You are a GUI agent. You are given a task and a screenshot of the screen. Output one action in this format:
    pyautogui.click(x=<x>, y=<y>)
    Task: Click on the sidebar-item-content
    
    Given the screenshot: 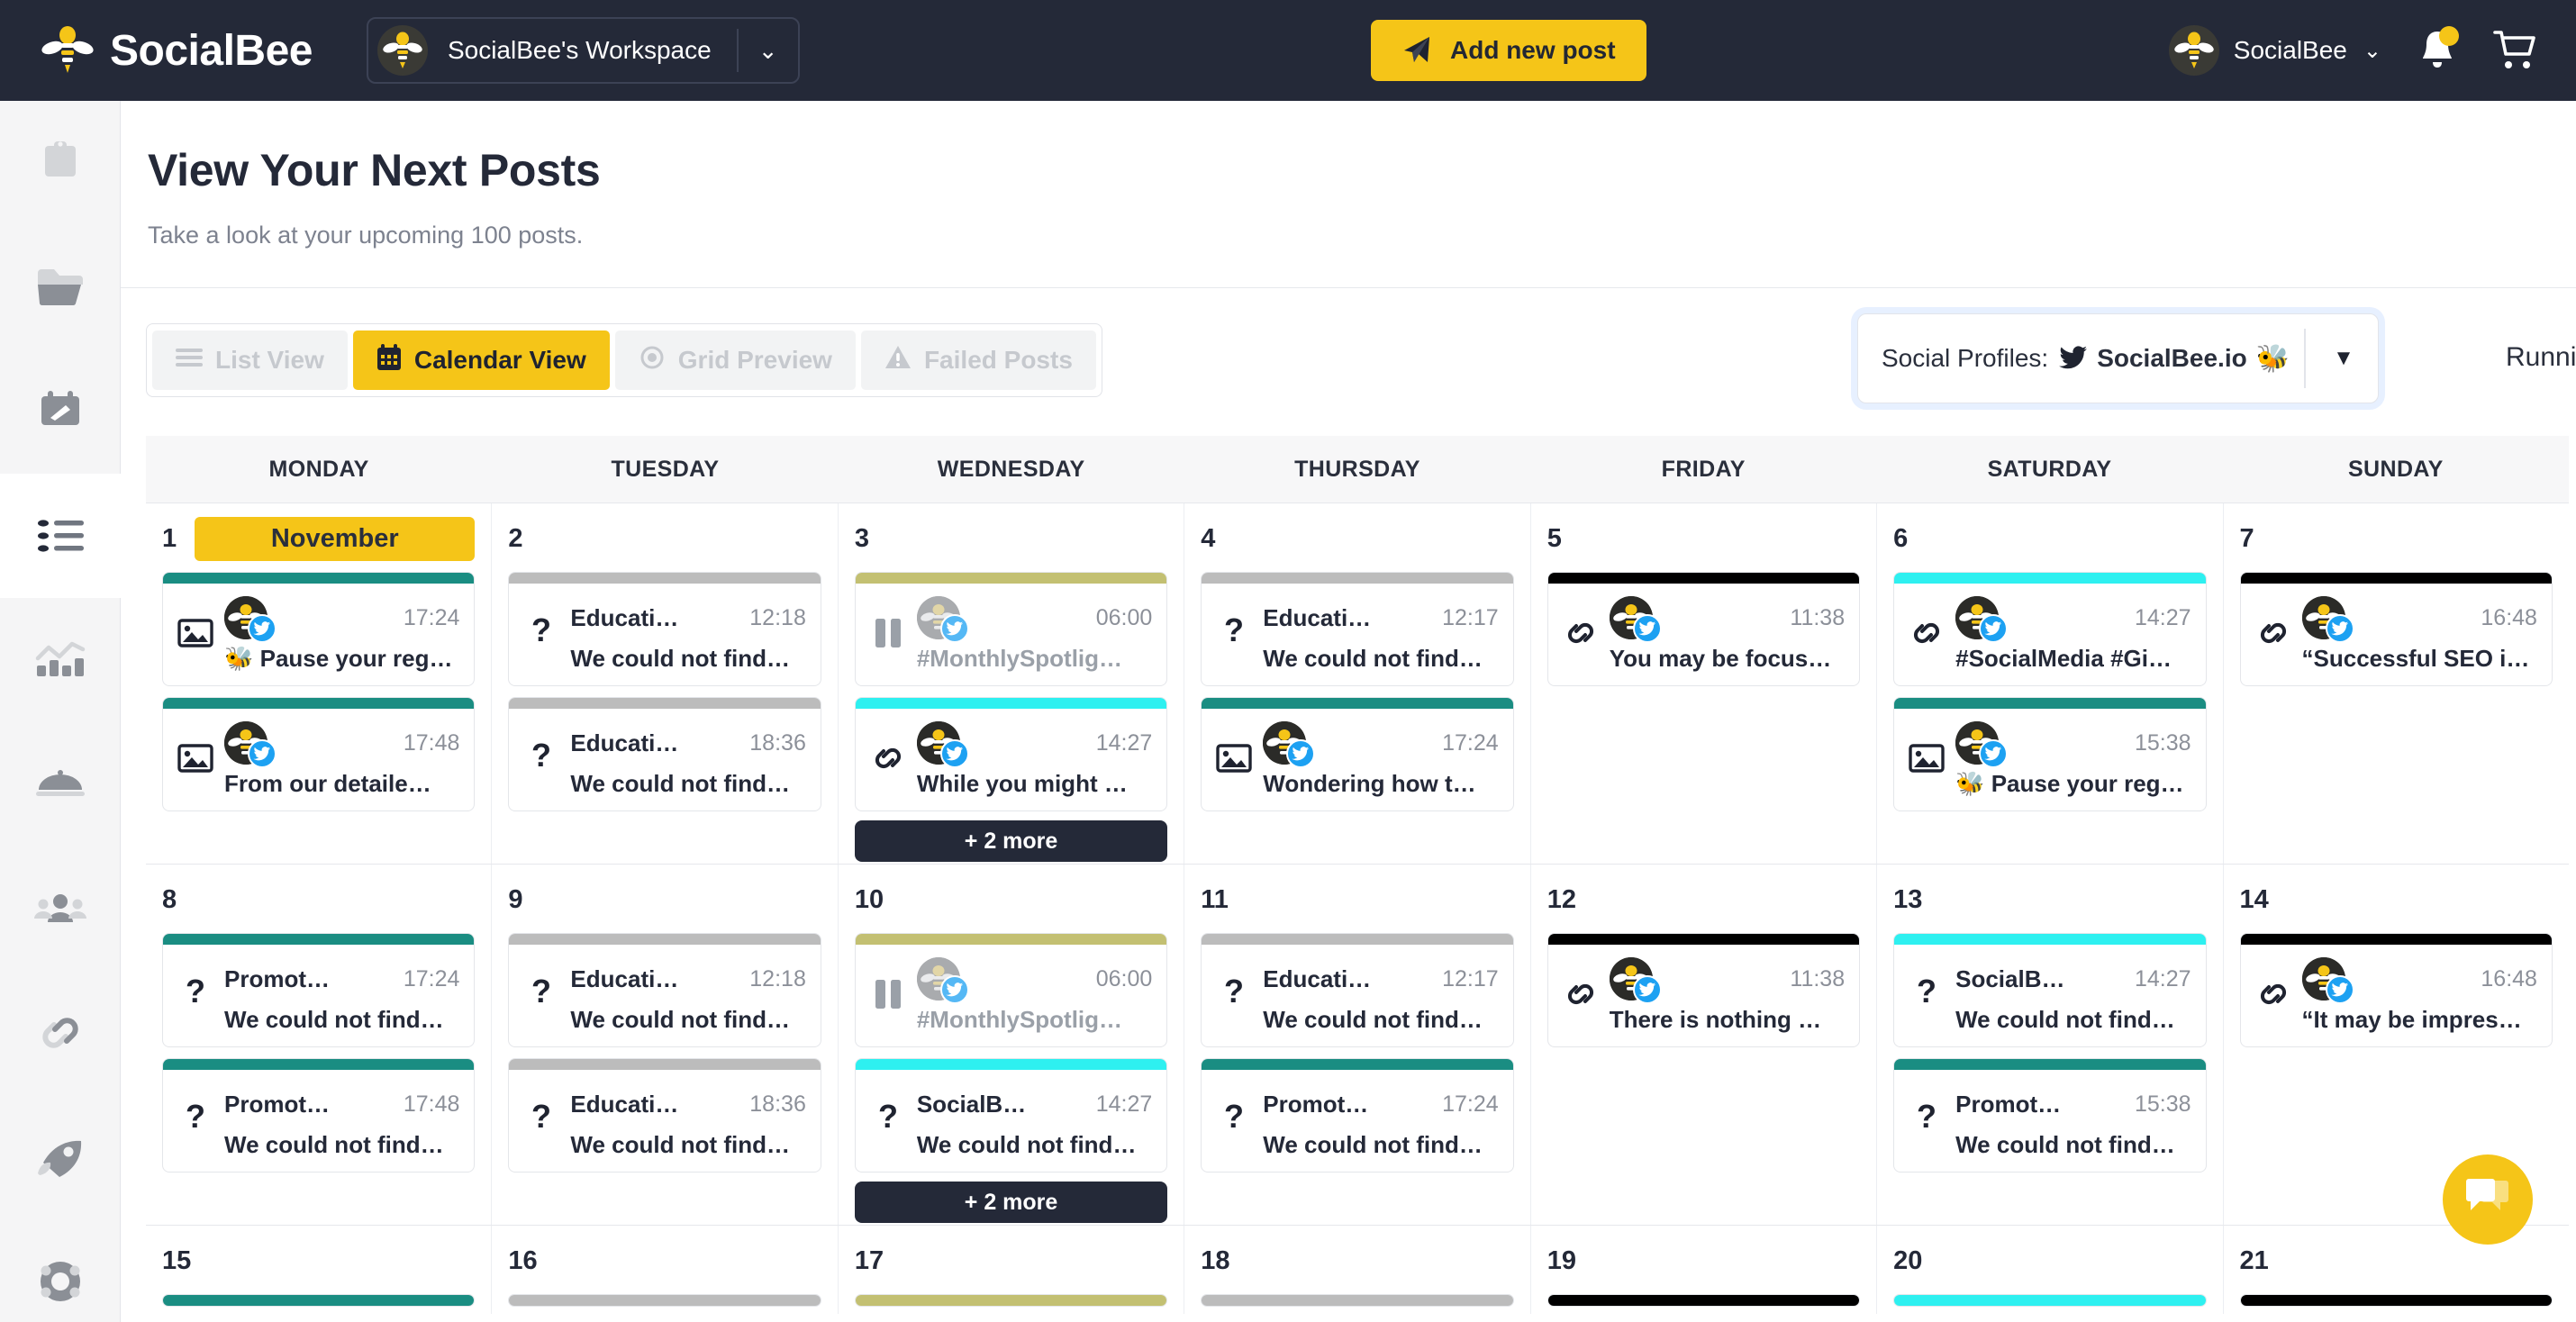 What is the action you would take?
    pyautogui.click(x=60, y=163)
    